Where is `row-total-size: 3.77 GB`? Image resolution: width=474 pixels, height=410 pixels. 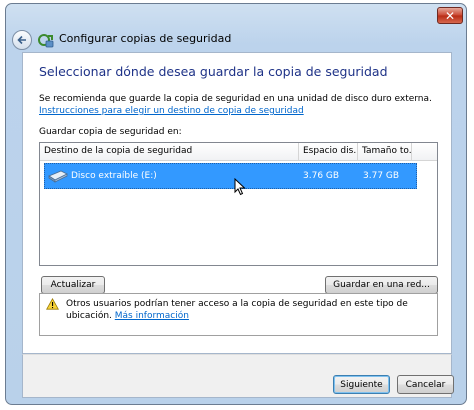 row-total-size: 3.77 GB is located at coordinates (381, 176).